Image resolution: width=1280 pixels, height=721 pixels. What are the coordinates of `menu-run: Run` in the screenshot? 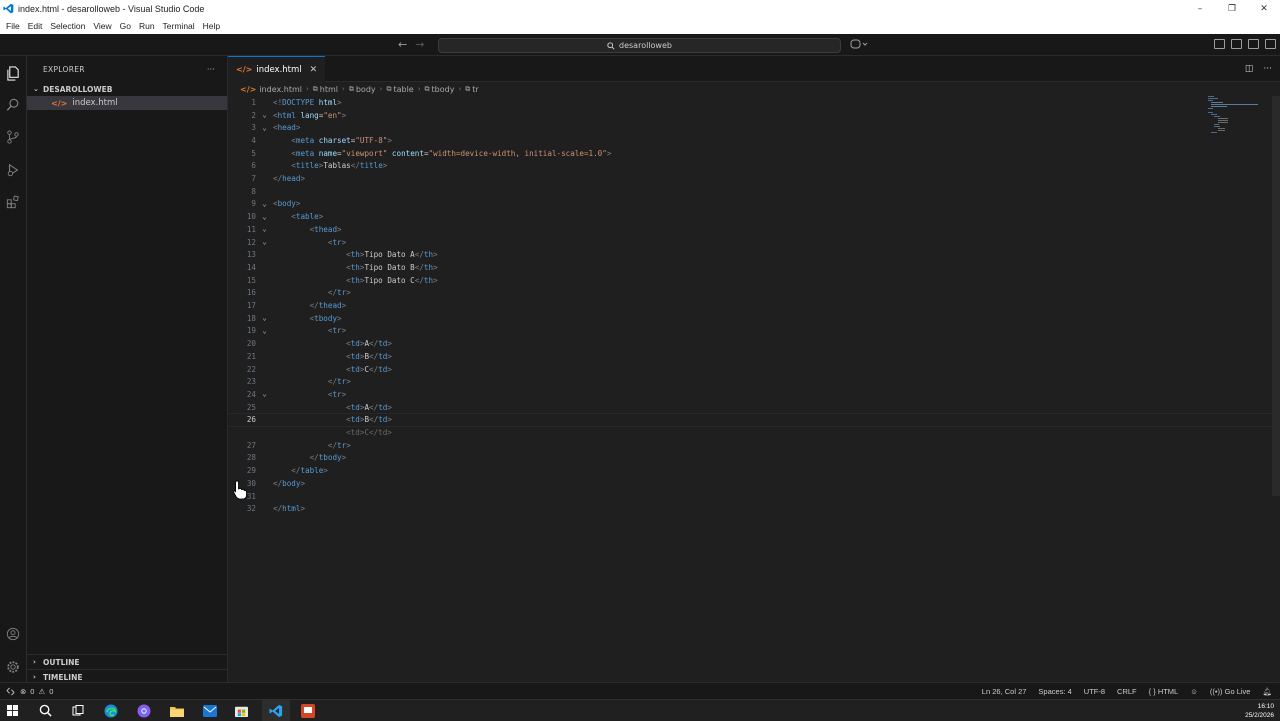 It's located at (147, 26).